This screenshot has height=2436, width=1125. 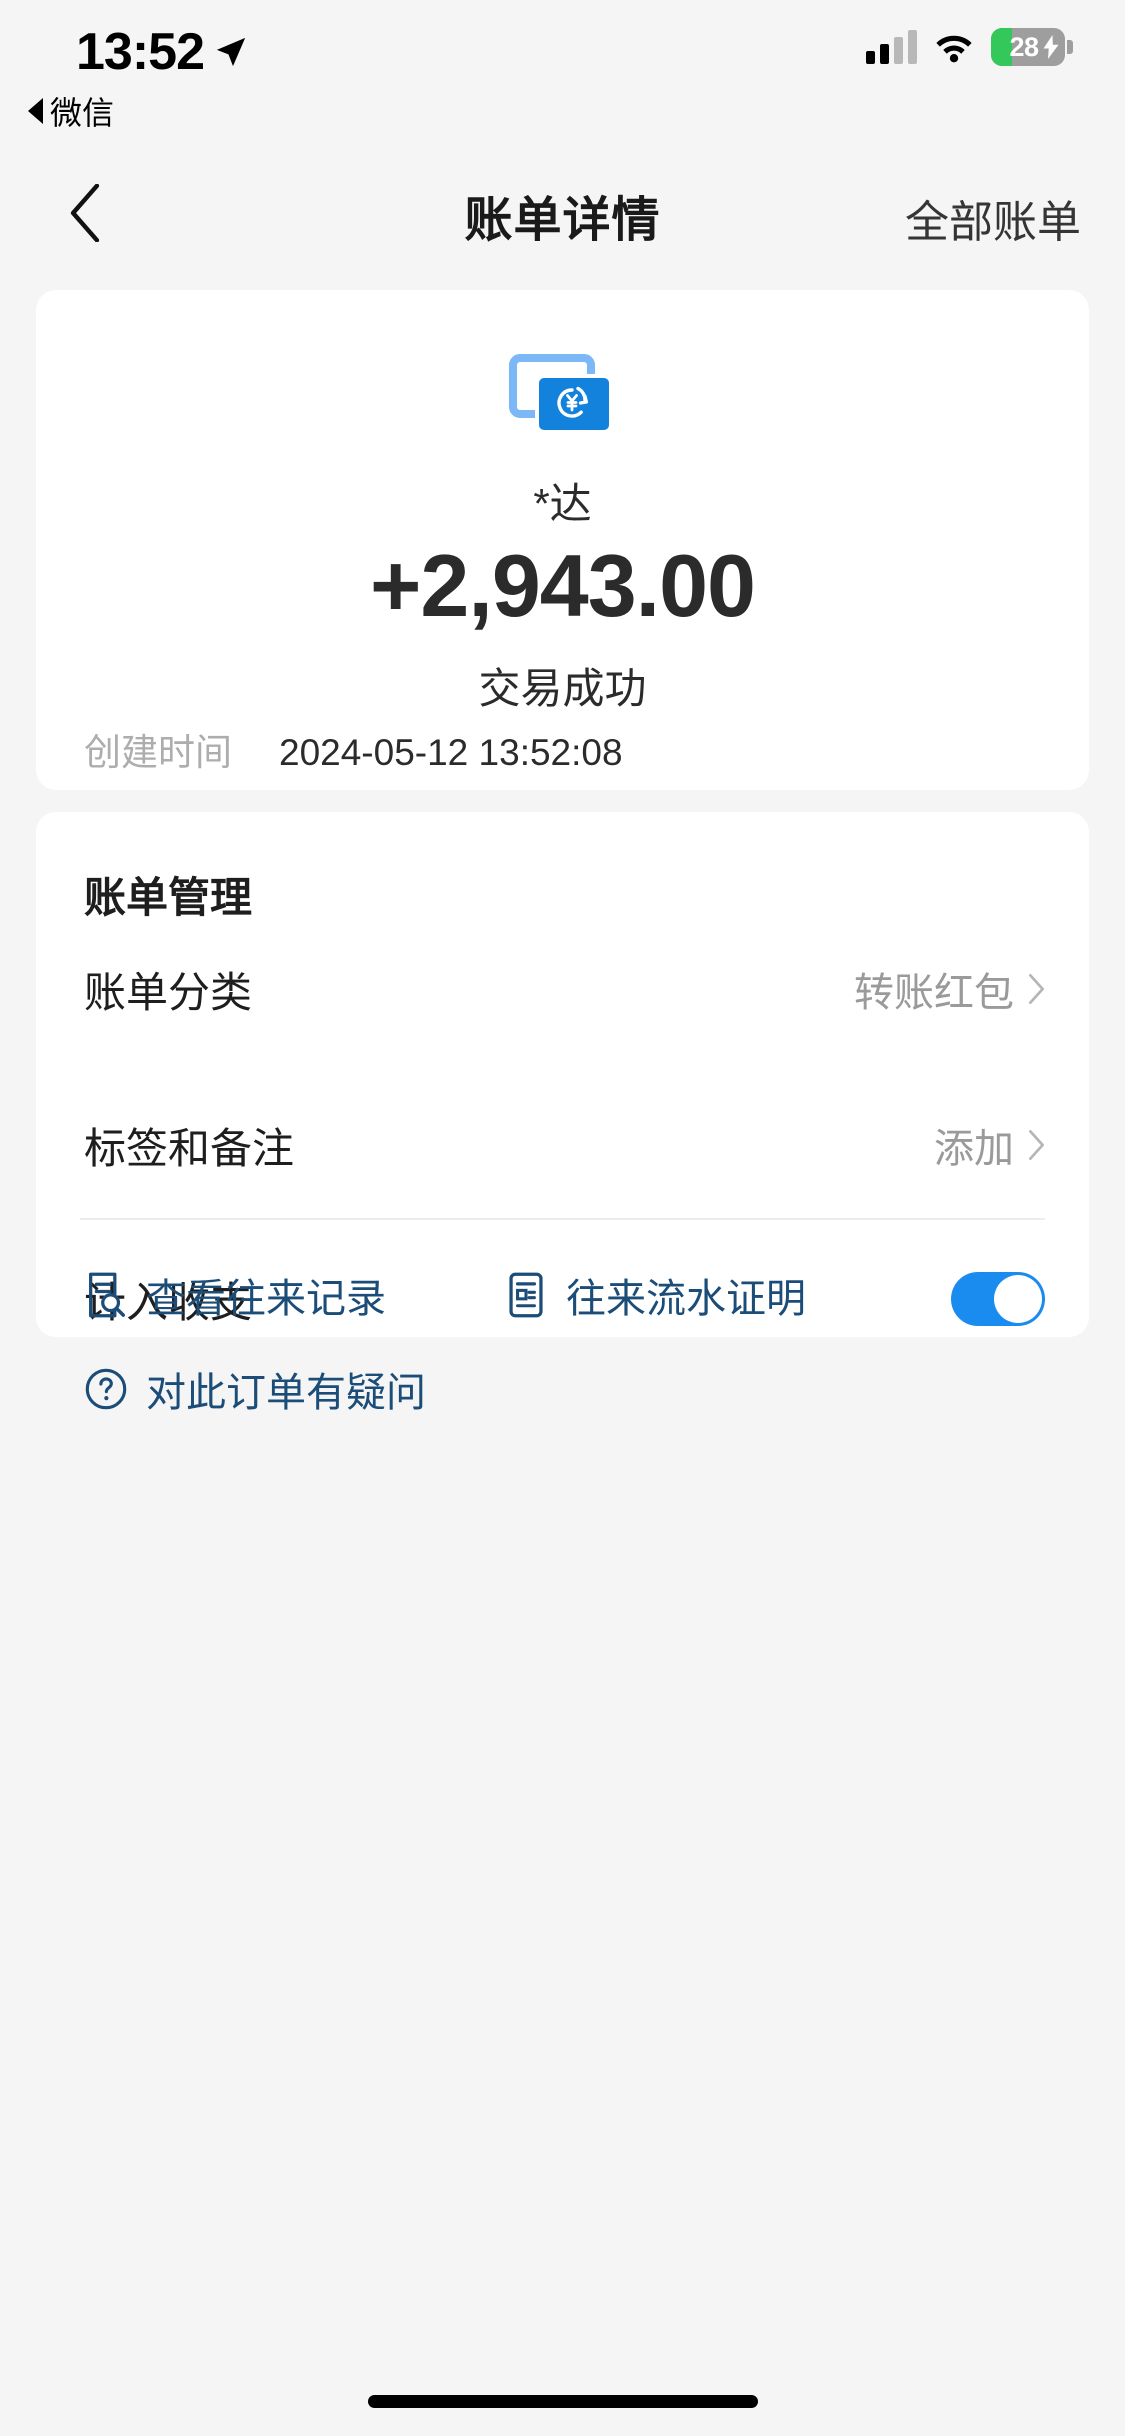 What do you see at coordinates (686, 1299) in the screenshot?
I see `action-label: 往来流水证明` at bounding box center [686, 1299].